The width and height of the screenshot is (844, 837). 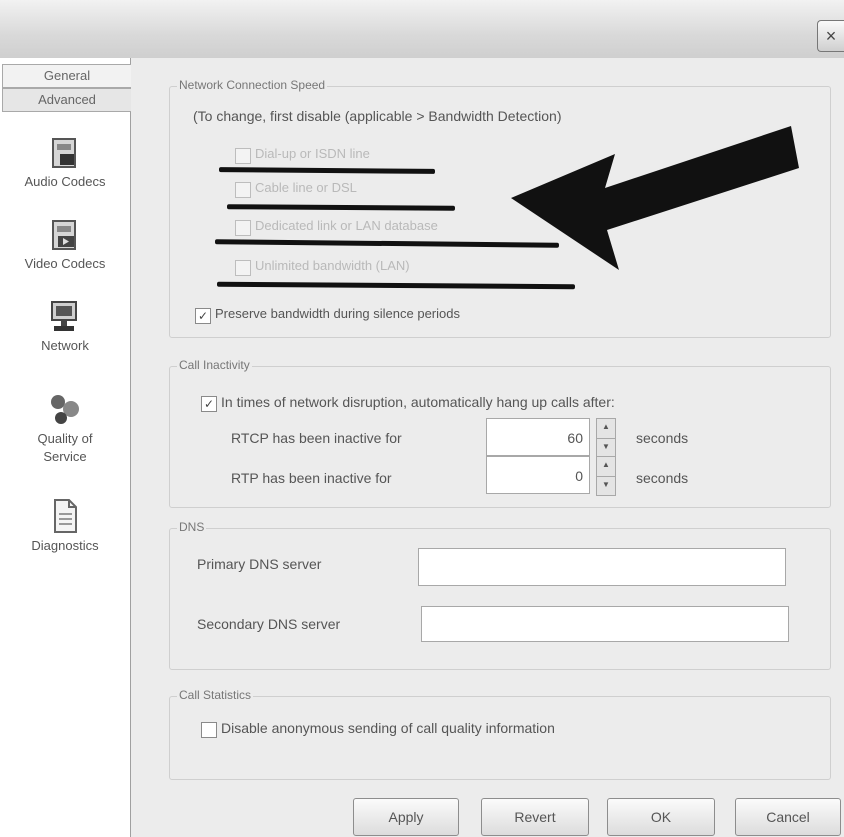 What do you see at coordinates (830, 36) in the screenshot?
I see `close-button: ×` at bounding box center [830, 36].